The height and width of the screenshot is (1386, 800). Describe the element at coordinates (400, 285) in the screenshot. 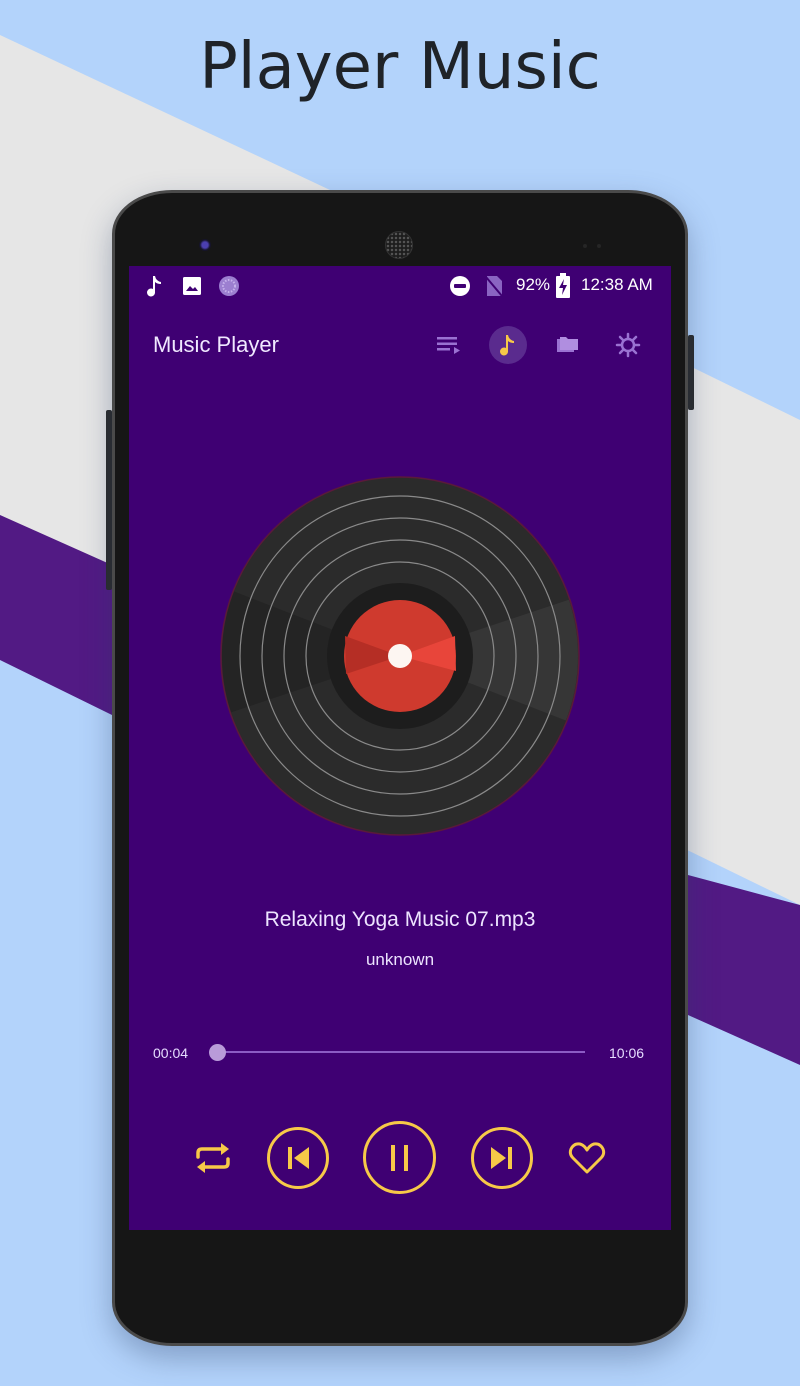

I see `status-bar: 92% 12:38 AM` at that location.